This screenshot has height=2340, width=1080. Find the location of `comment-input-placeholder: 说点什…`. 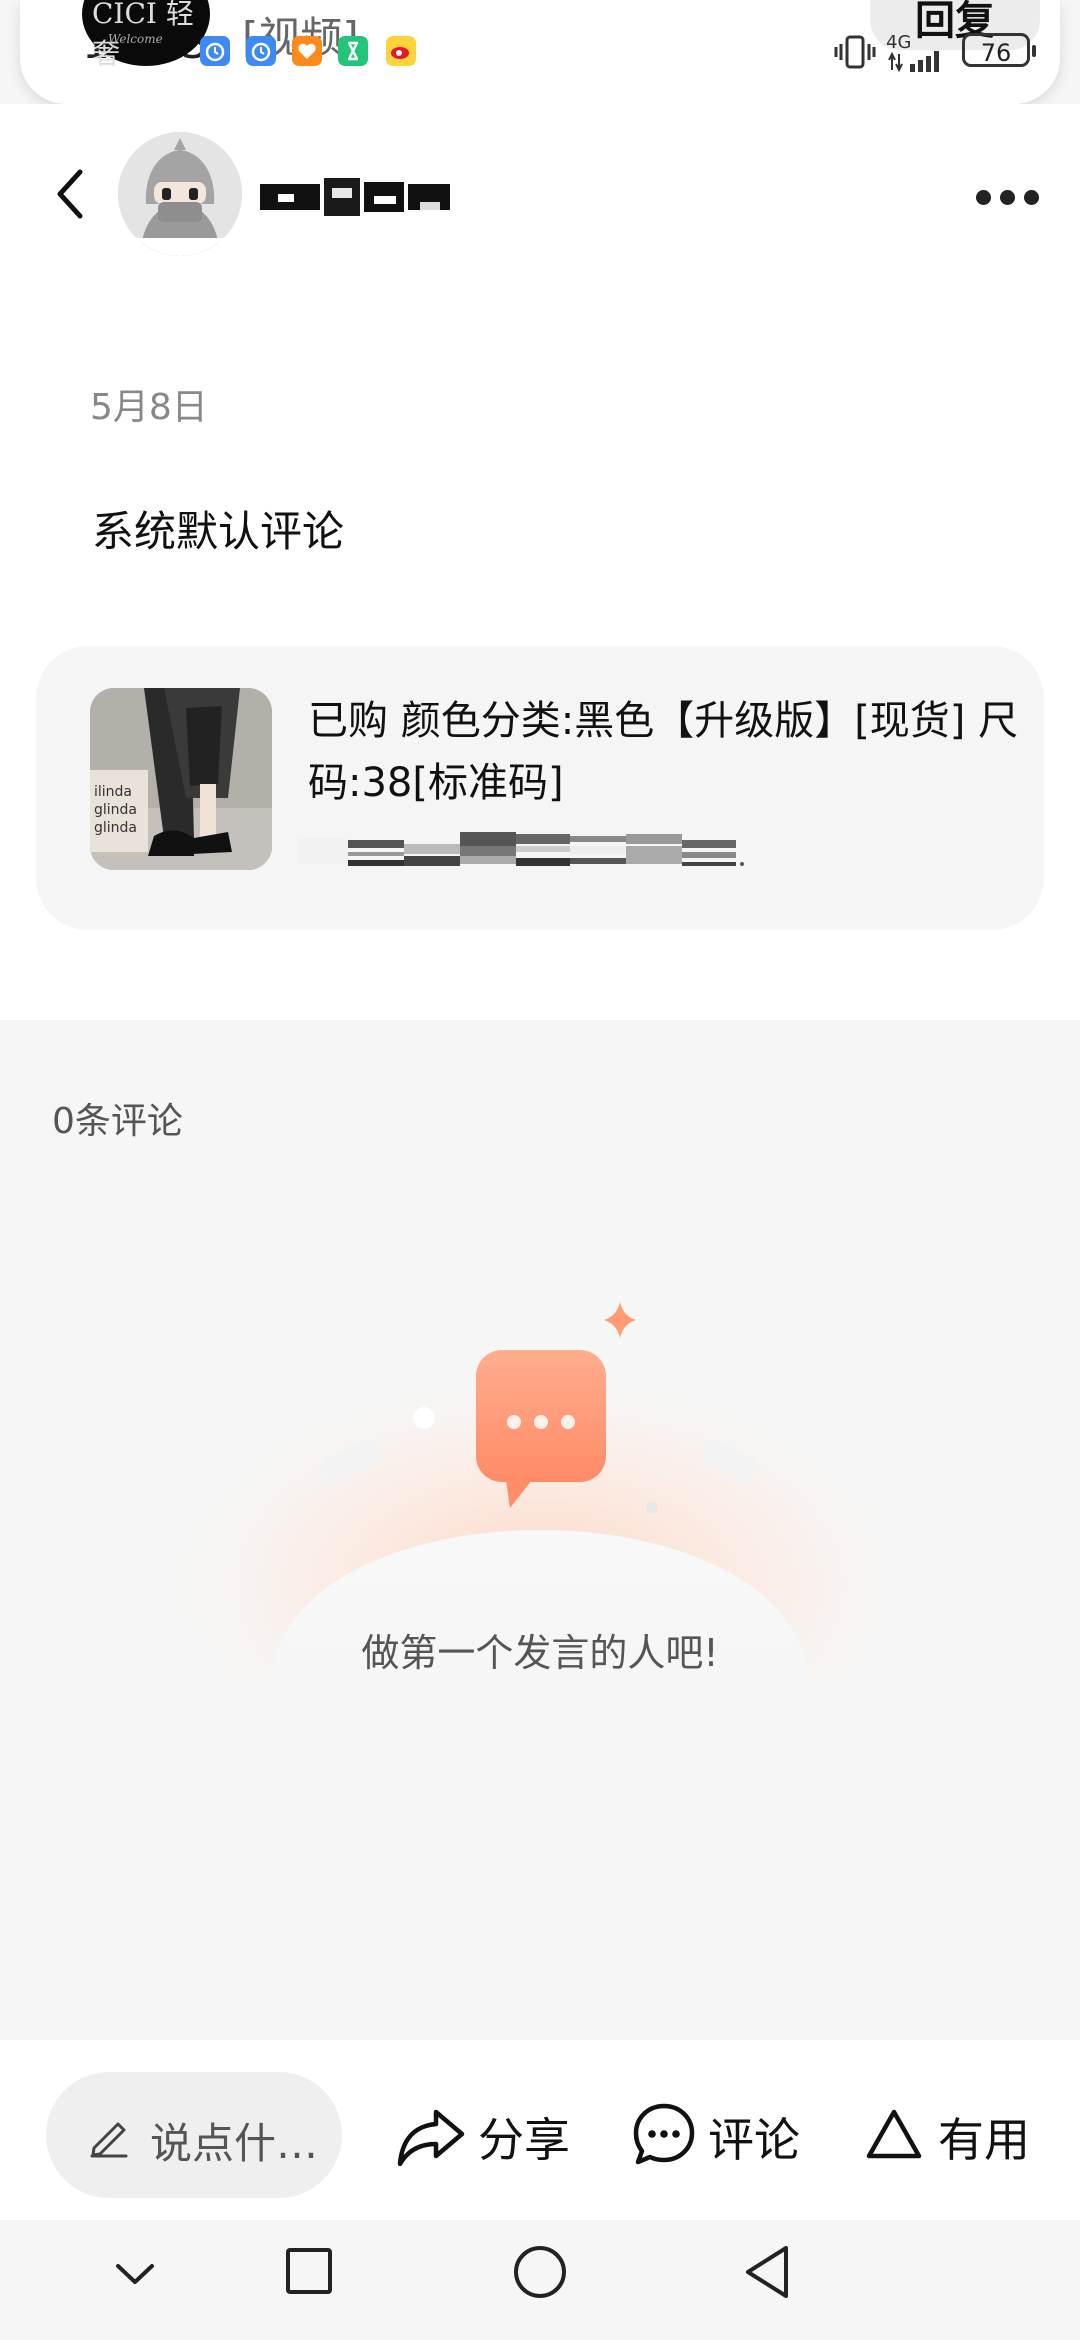

comment-input-placeholder: 说点什… is located at coordinates (234, 2143).